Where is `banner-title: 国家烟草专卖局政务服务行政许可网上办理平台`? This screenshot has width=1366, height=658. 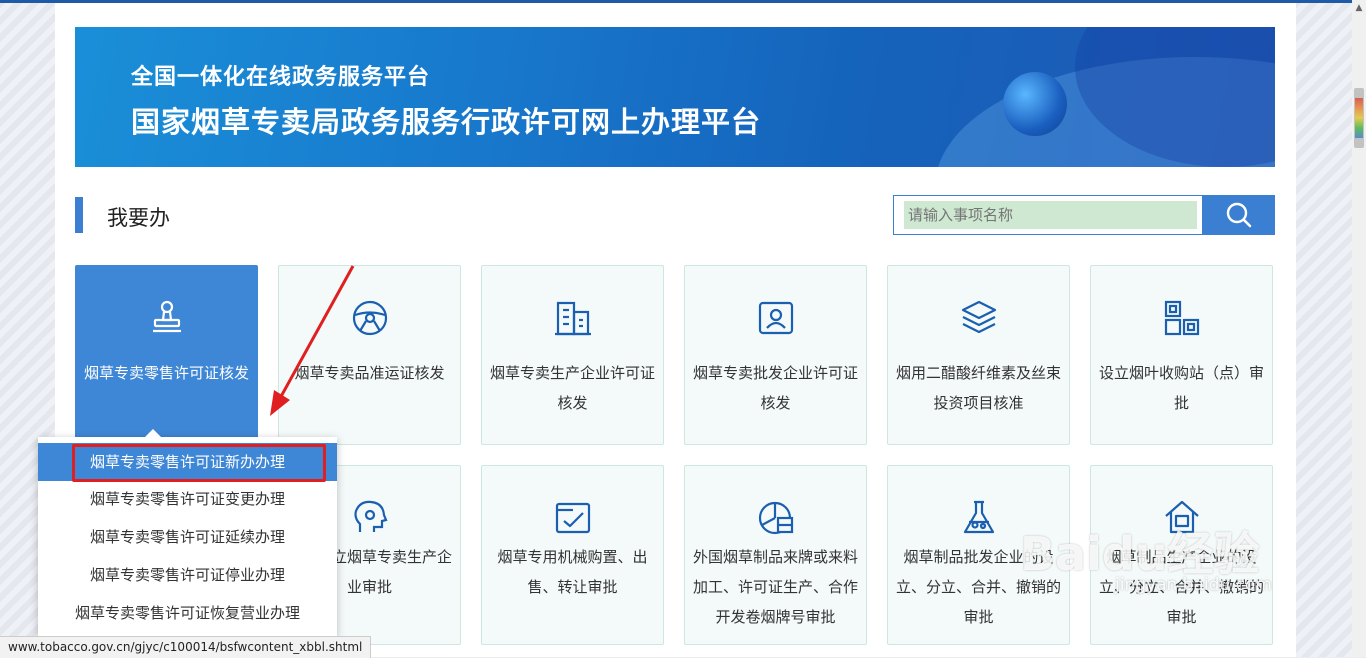 banner-title: 国家烟草专卖局政务服务行政许可网上办理平台 is located at coordinates (446, 122).